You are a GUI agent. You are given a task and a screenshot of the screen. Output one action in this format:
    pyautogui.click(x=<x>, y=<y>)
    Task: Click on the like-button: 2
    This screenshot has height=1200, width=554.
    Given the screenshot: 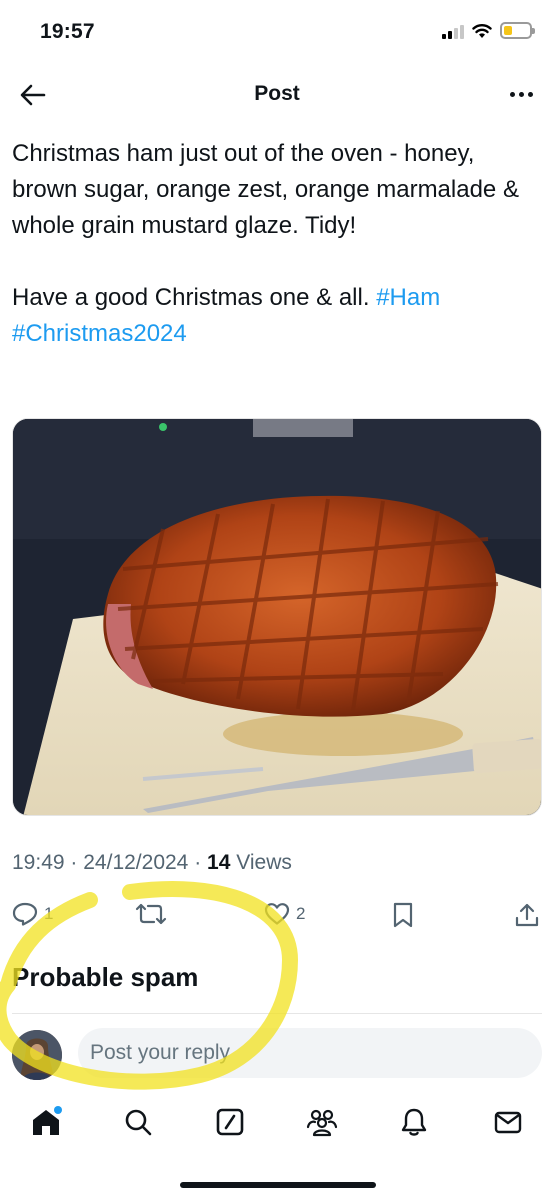 What is the action you would take?
    pyautogui.click(x=284, y=914)
    